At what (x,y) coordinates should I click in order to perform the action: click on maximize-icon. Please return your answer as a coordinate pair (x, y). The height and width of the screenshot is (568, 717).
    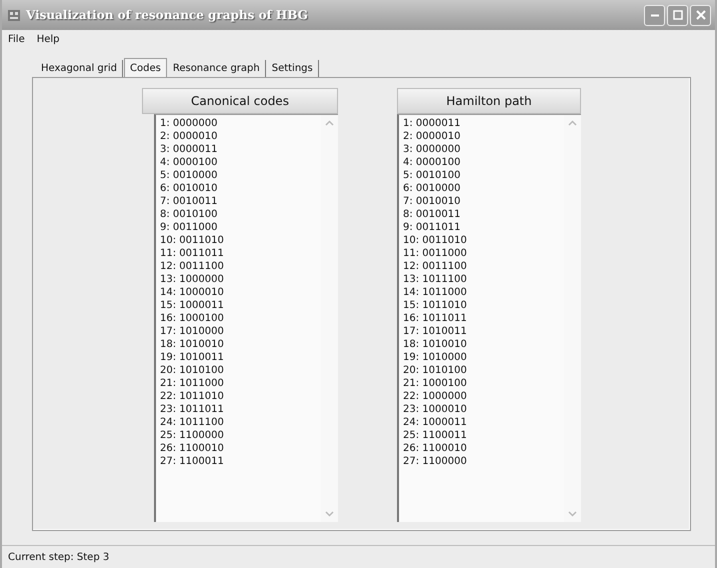
    Looking at the image, I should click on (677, 15).